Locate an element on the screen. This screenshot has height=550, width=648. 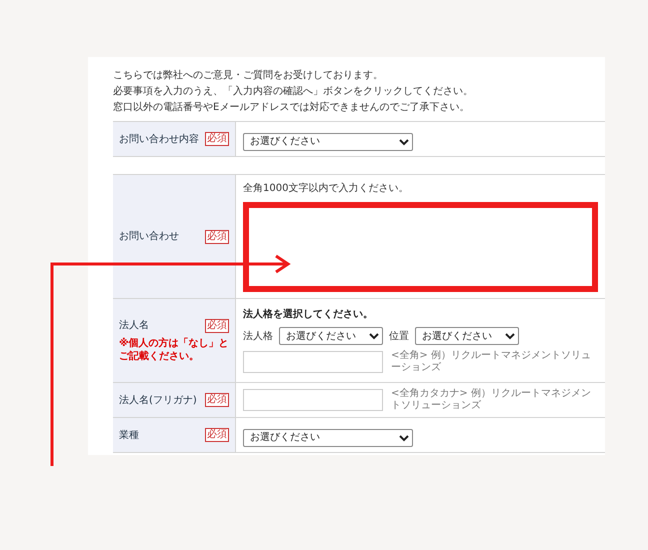
example-text: <全角> 例）リクルートマネジメントソリューションズ is located at coordinates (491, 362).